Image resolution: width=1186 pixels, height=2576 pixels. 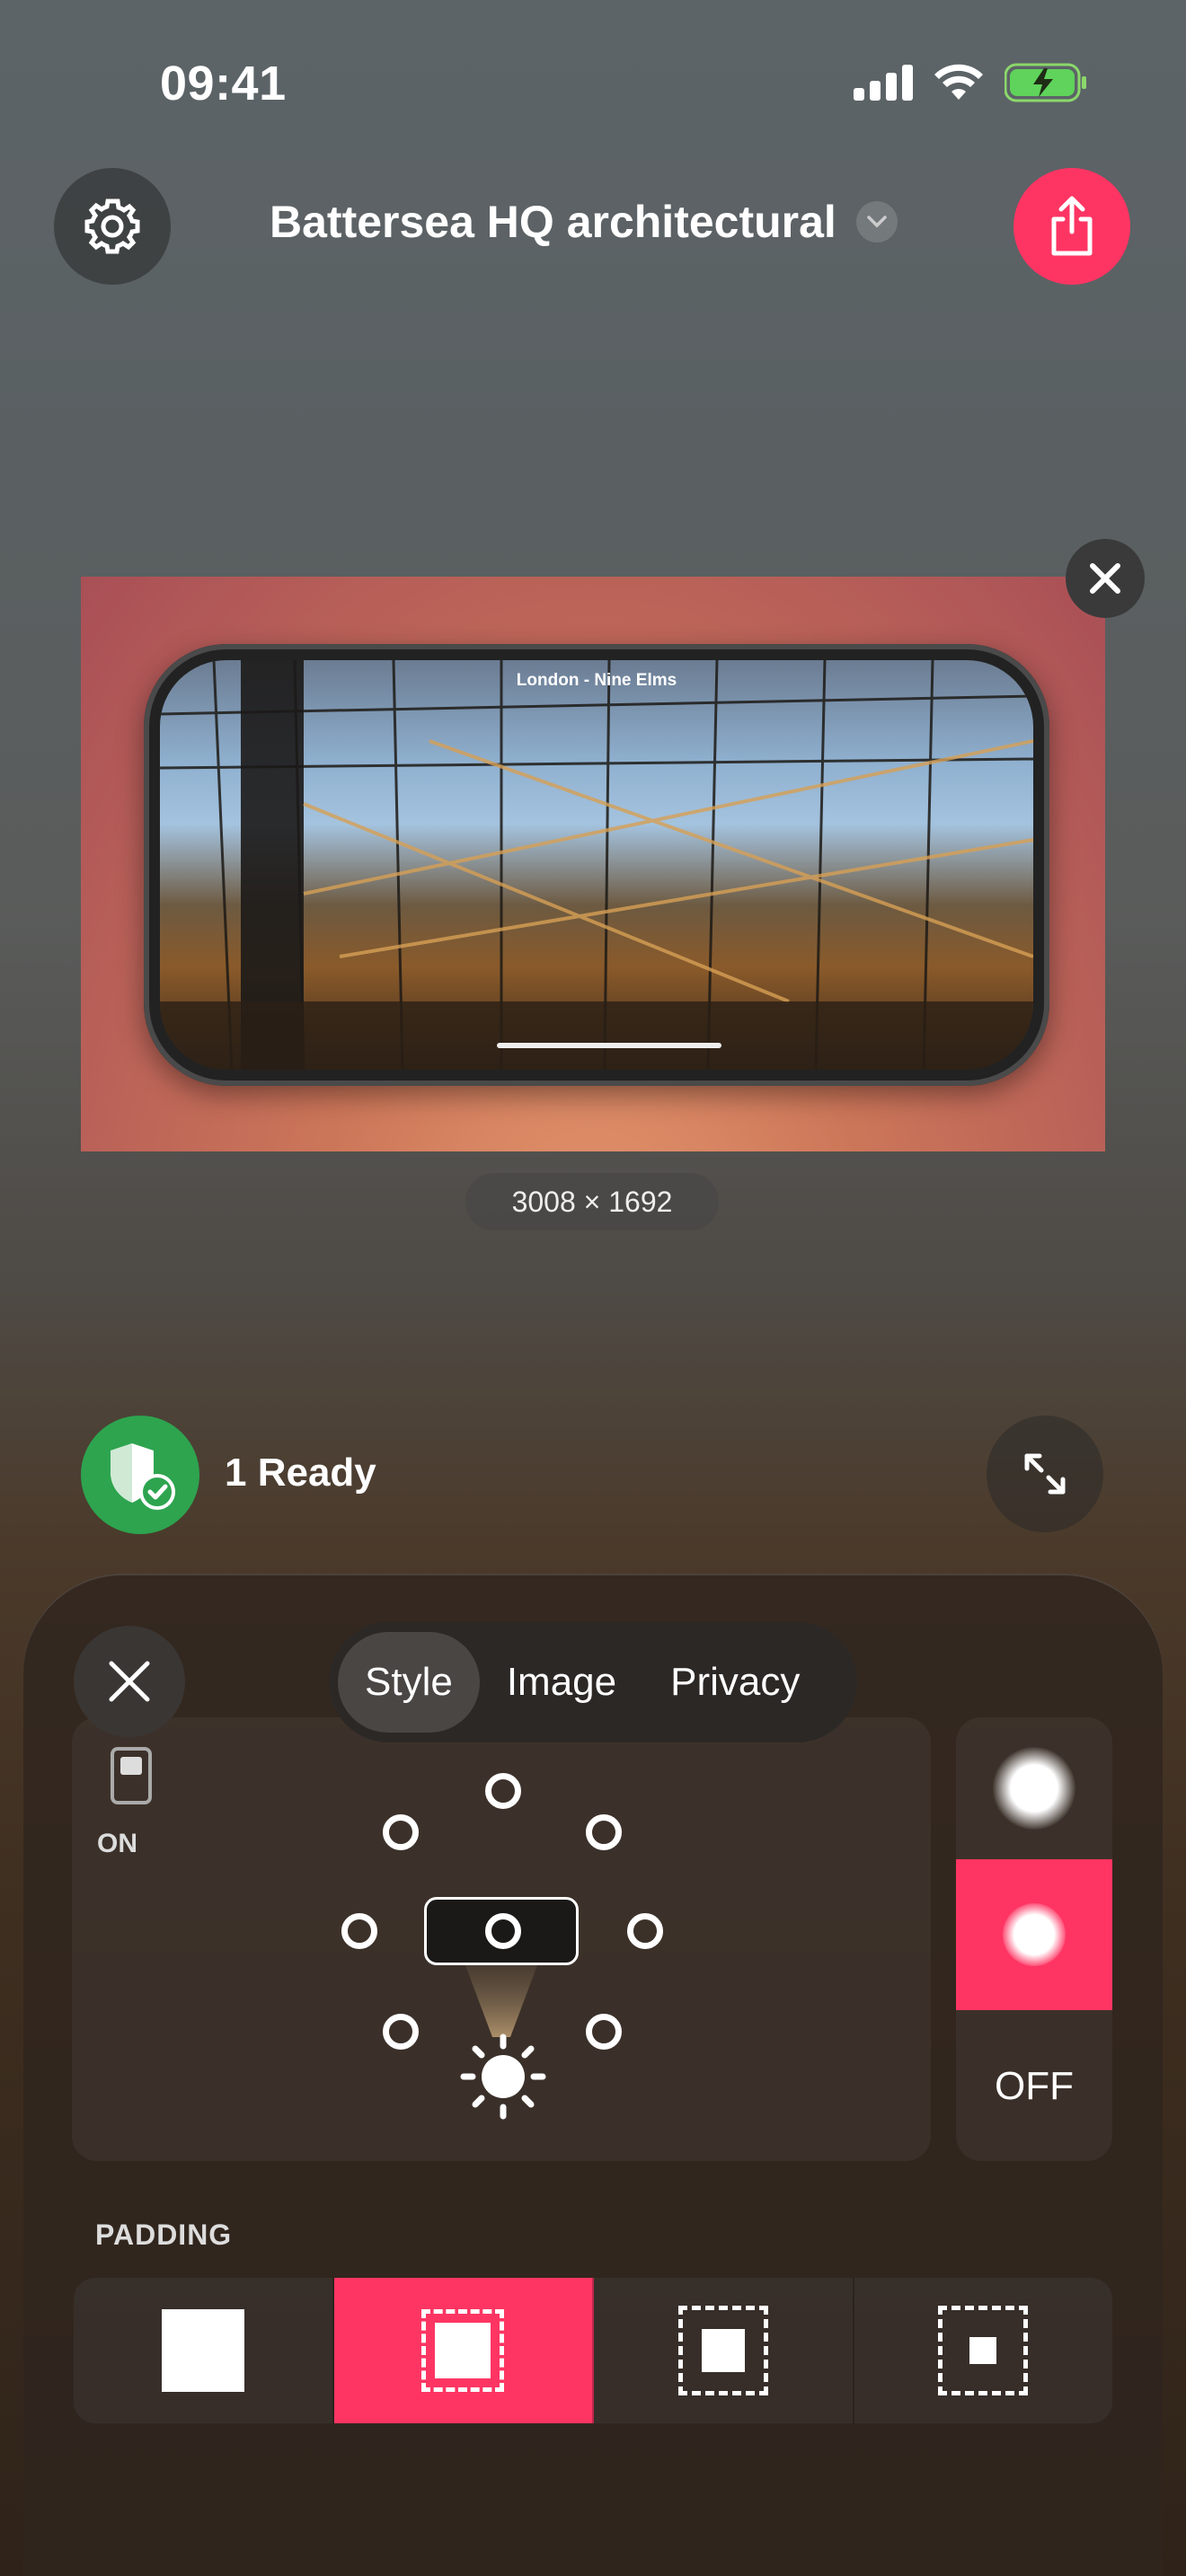 What do you see at coordinates (876, 222) in the screenshot?
I see `chevron-down-icon` at bounding box center [876, 222].